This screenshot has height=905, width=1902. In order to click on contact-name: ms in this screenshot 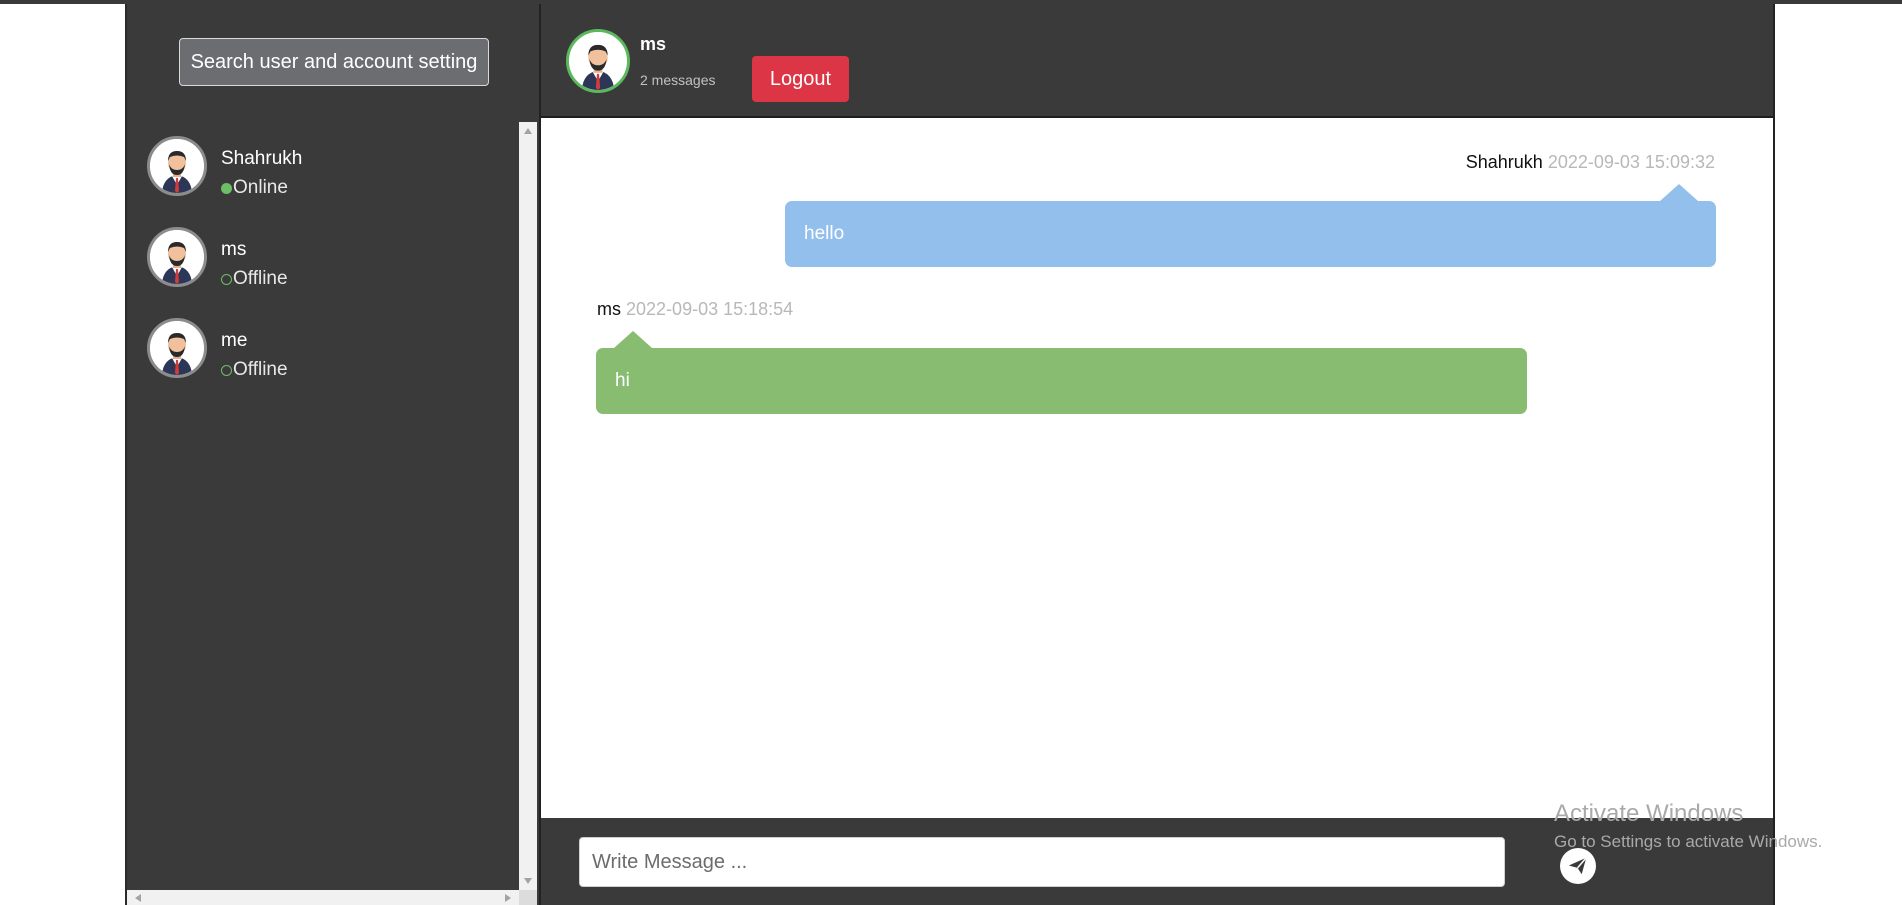, I will do `click(234, 249)`.